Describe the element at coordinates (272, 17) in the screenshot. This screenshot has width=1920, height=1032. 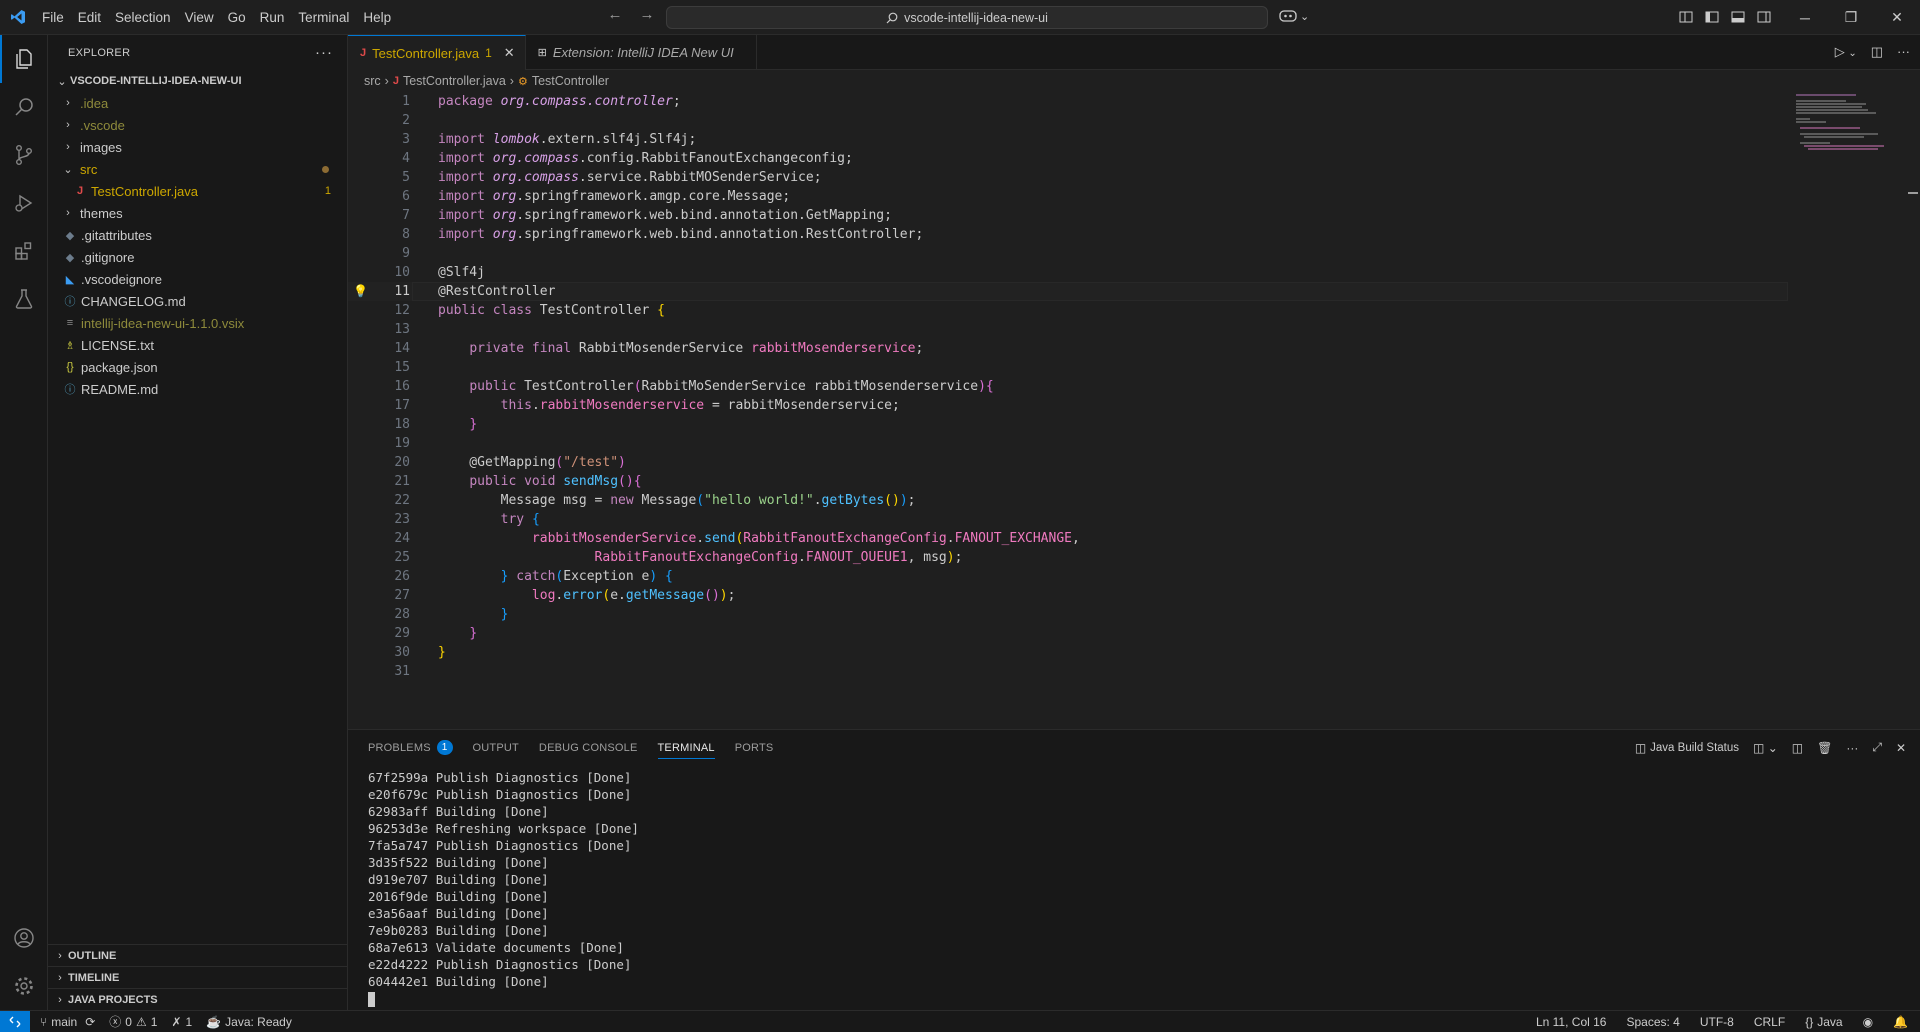
I see `menu-run: Run` at that location.